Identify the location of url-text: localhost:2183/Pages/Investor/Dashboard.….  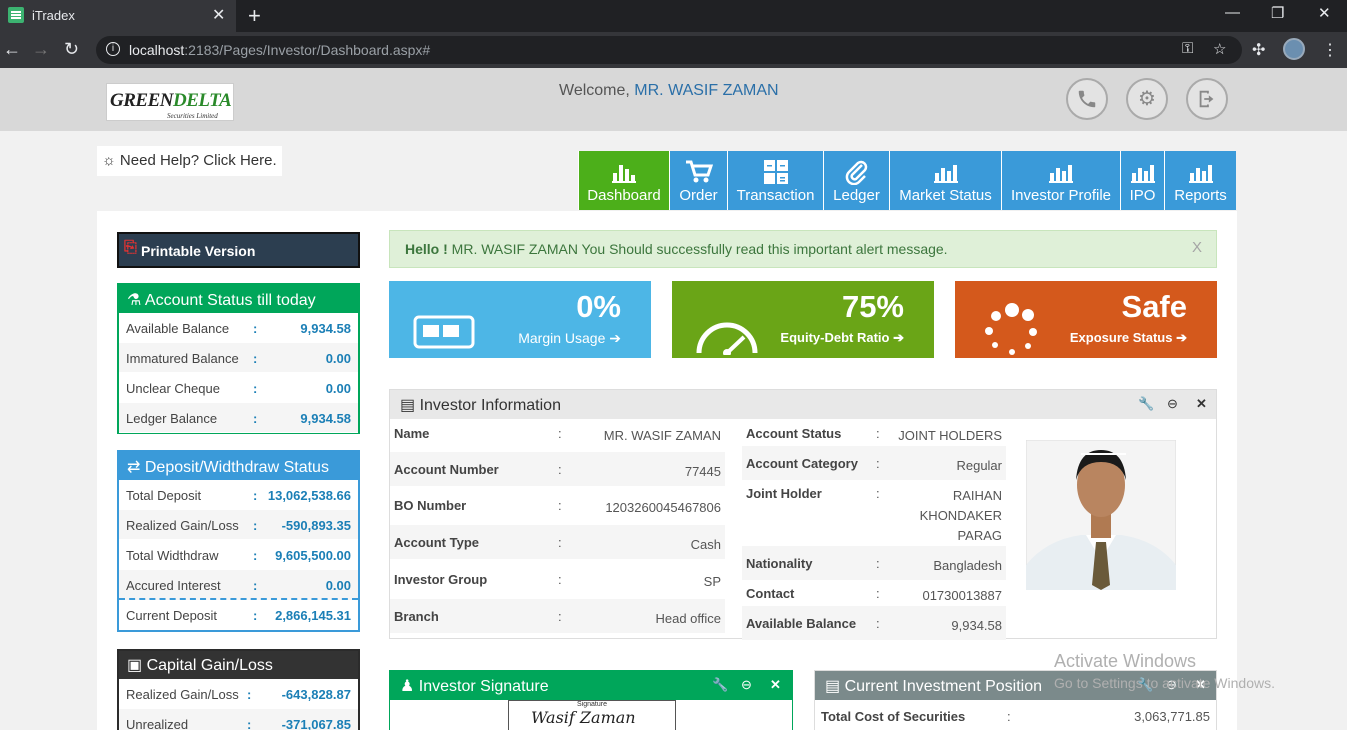
(280, 50).